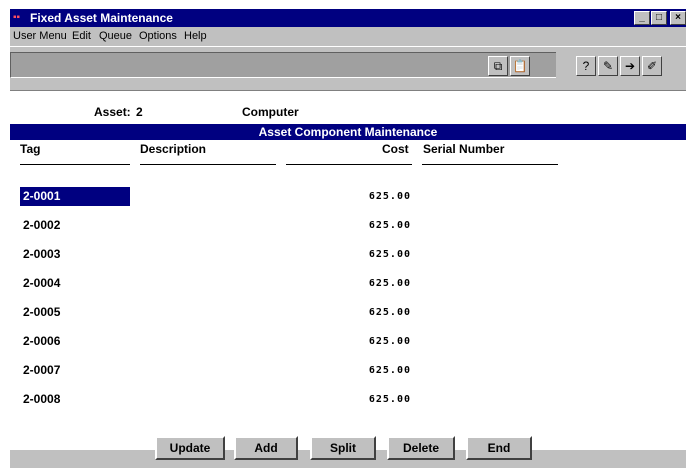  I want to click on column-header-cost: Cost, so click(395, 149).